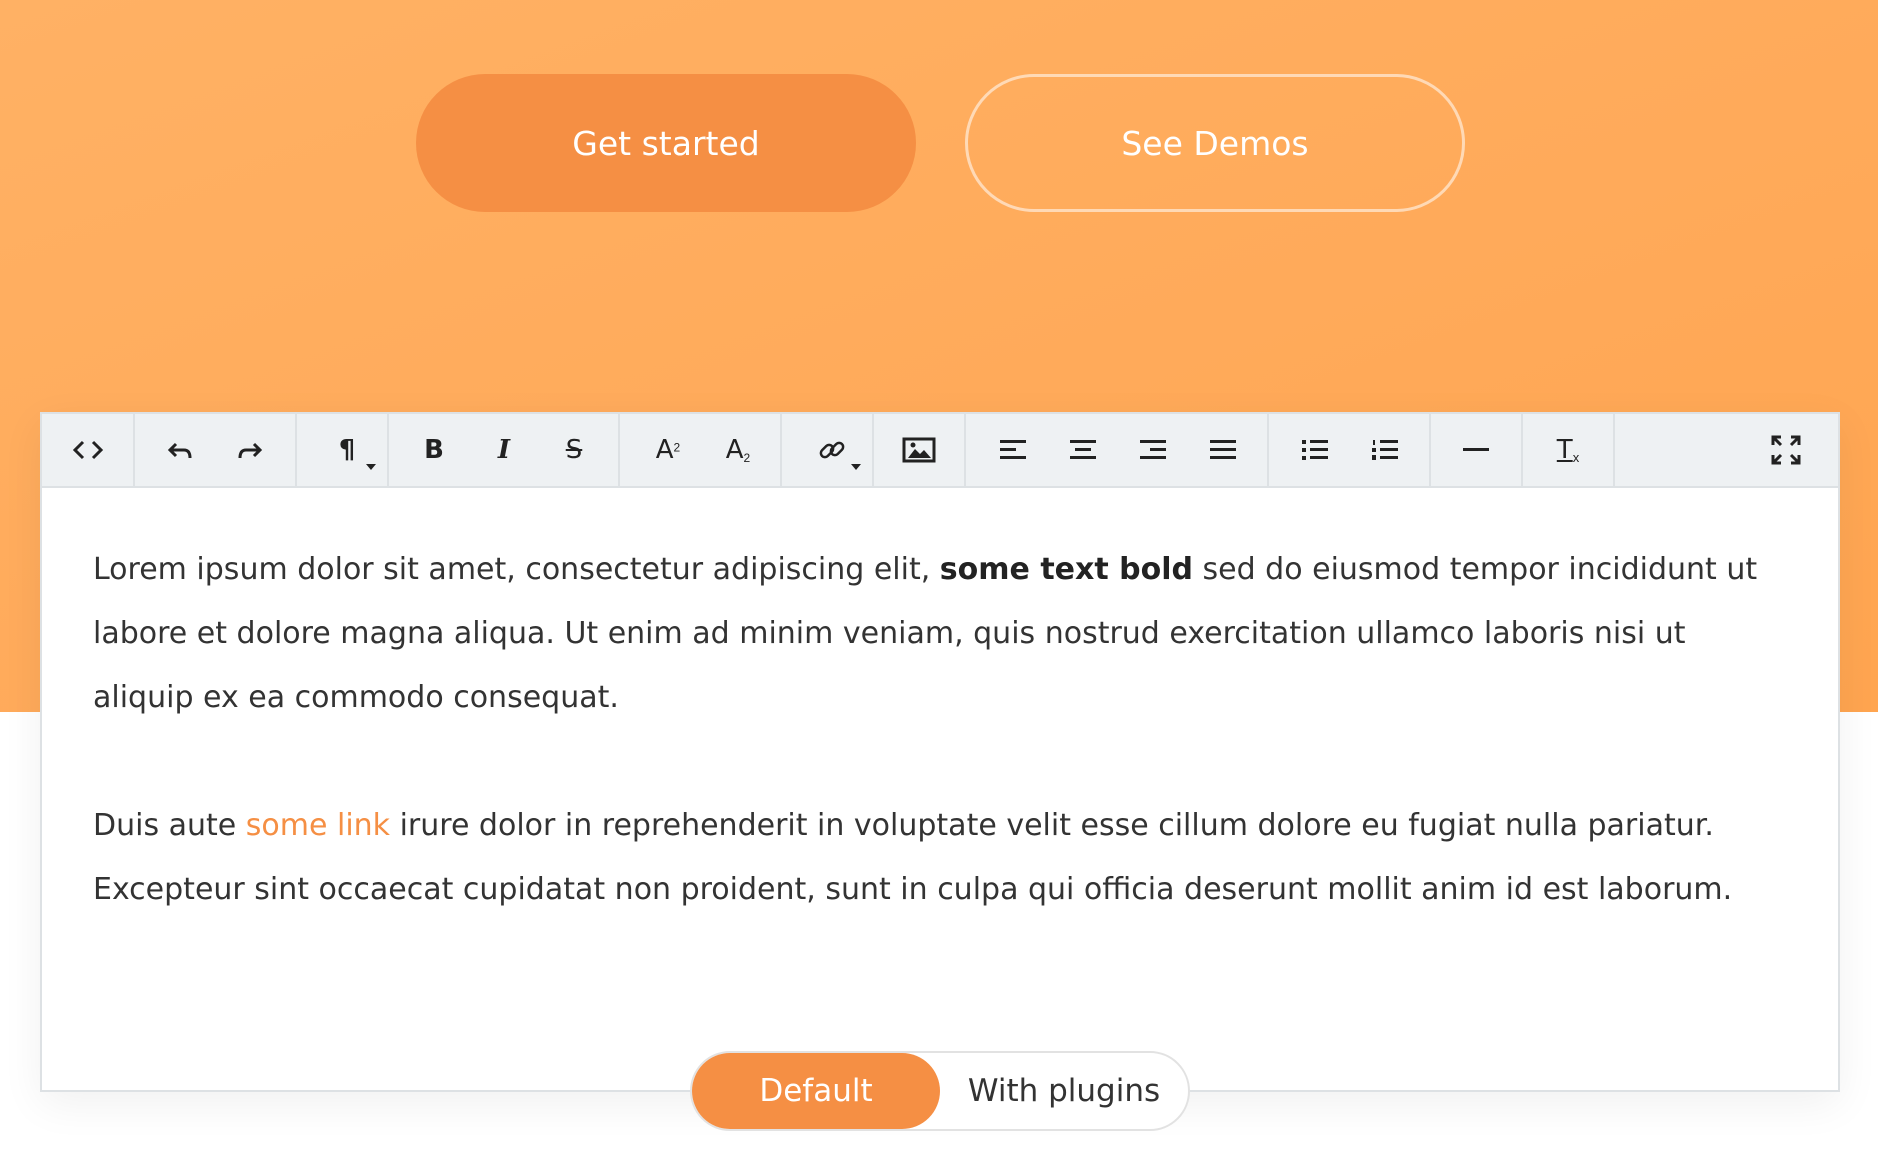  I want to click on align-justify-button, so click(1223, 450).